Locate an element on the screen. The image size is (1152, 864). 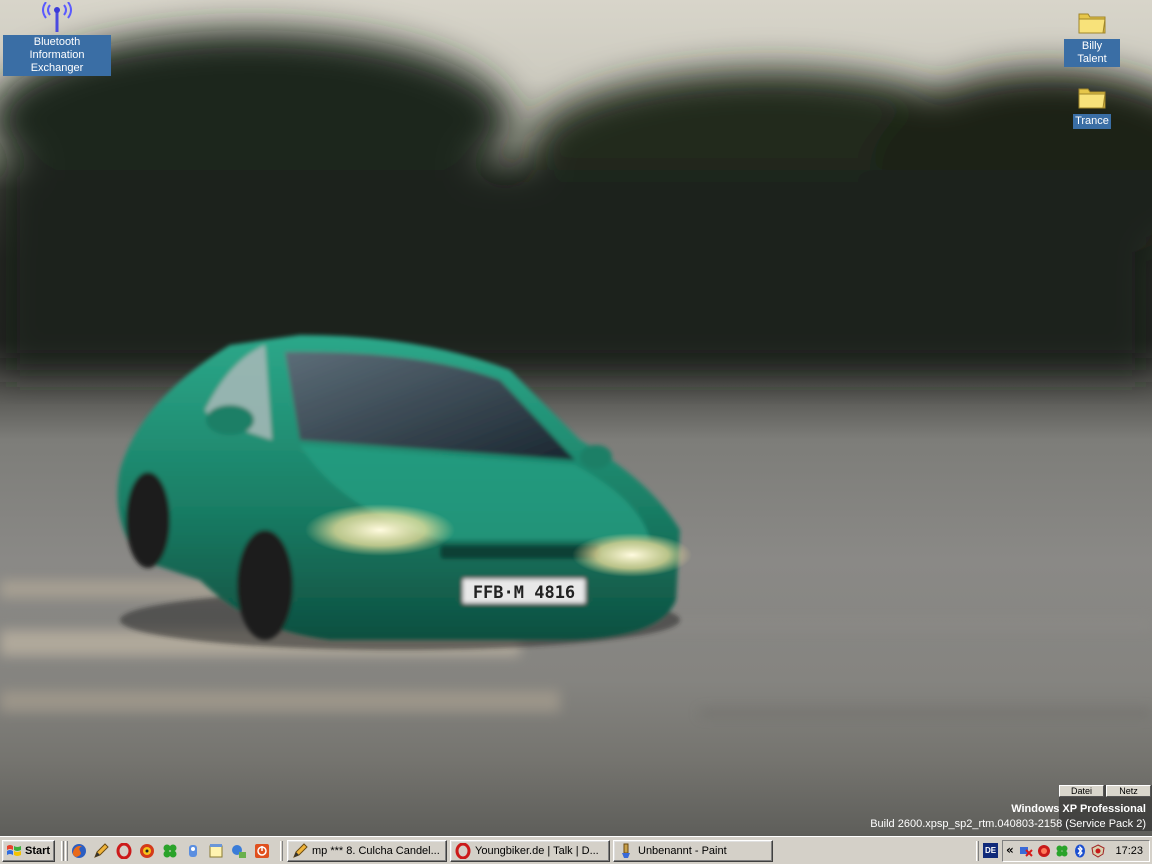
desktop-icon-billy-talent: Billy Talent is located at coordinates (1092, 36).